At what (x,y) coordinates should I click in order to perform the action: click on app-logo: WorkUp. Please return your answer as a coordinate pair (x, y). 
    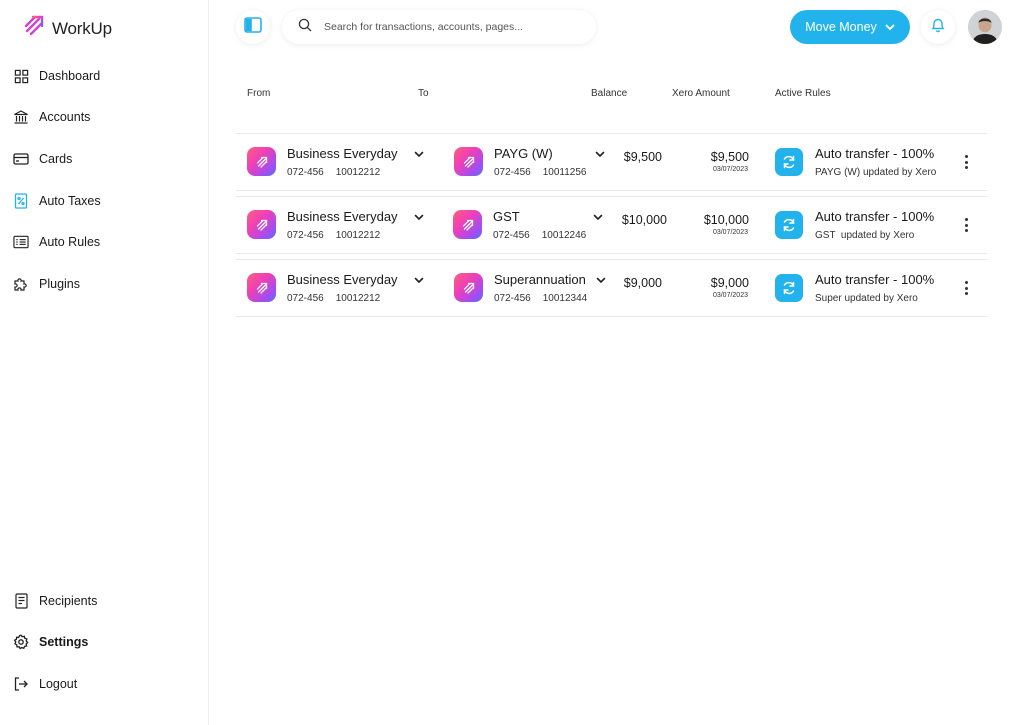
    Looking at the image, I should click on (67, 28).